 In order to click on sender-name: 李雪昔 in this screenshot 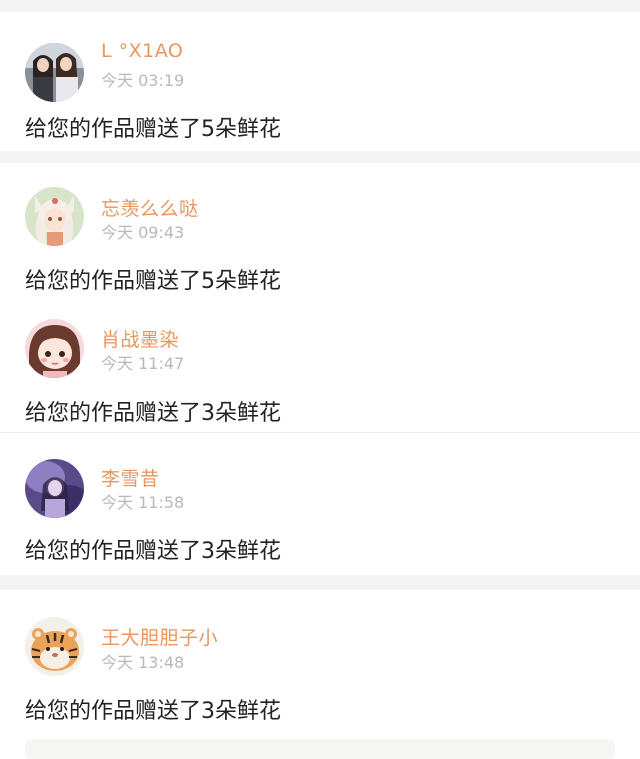, I will do `click(130, 477)`.